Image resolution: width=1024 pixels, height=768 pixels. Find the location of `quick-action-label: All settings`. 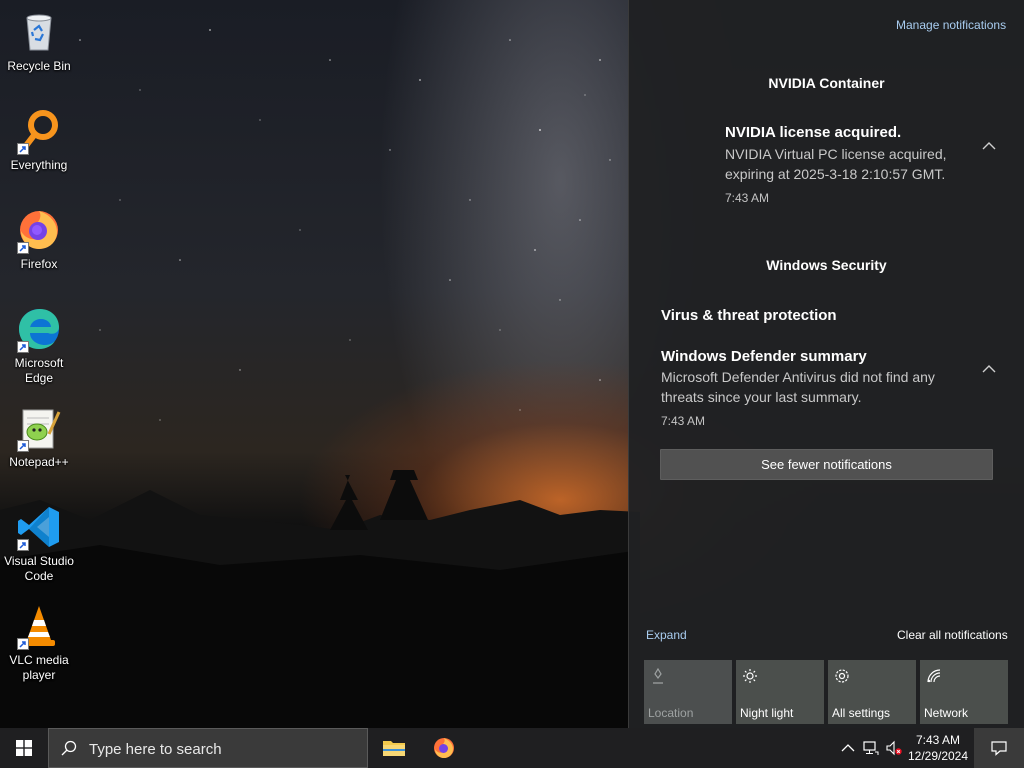

quick-action-label: All settings is located at coordinates (861, 713).